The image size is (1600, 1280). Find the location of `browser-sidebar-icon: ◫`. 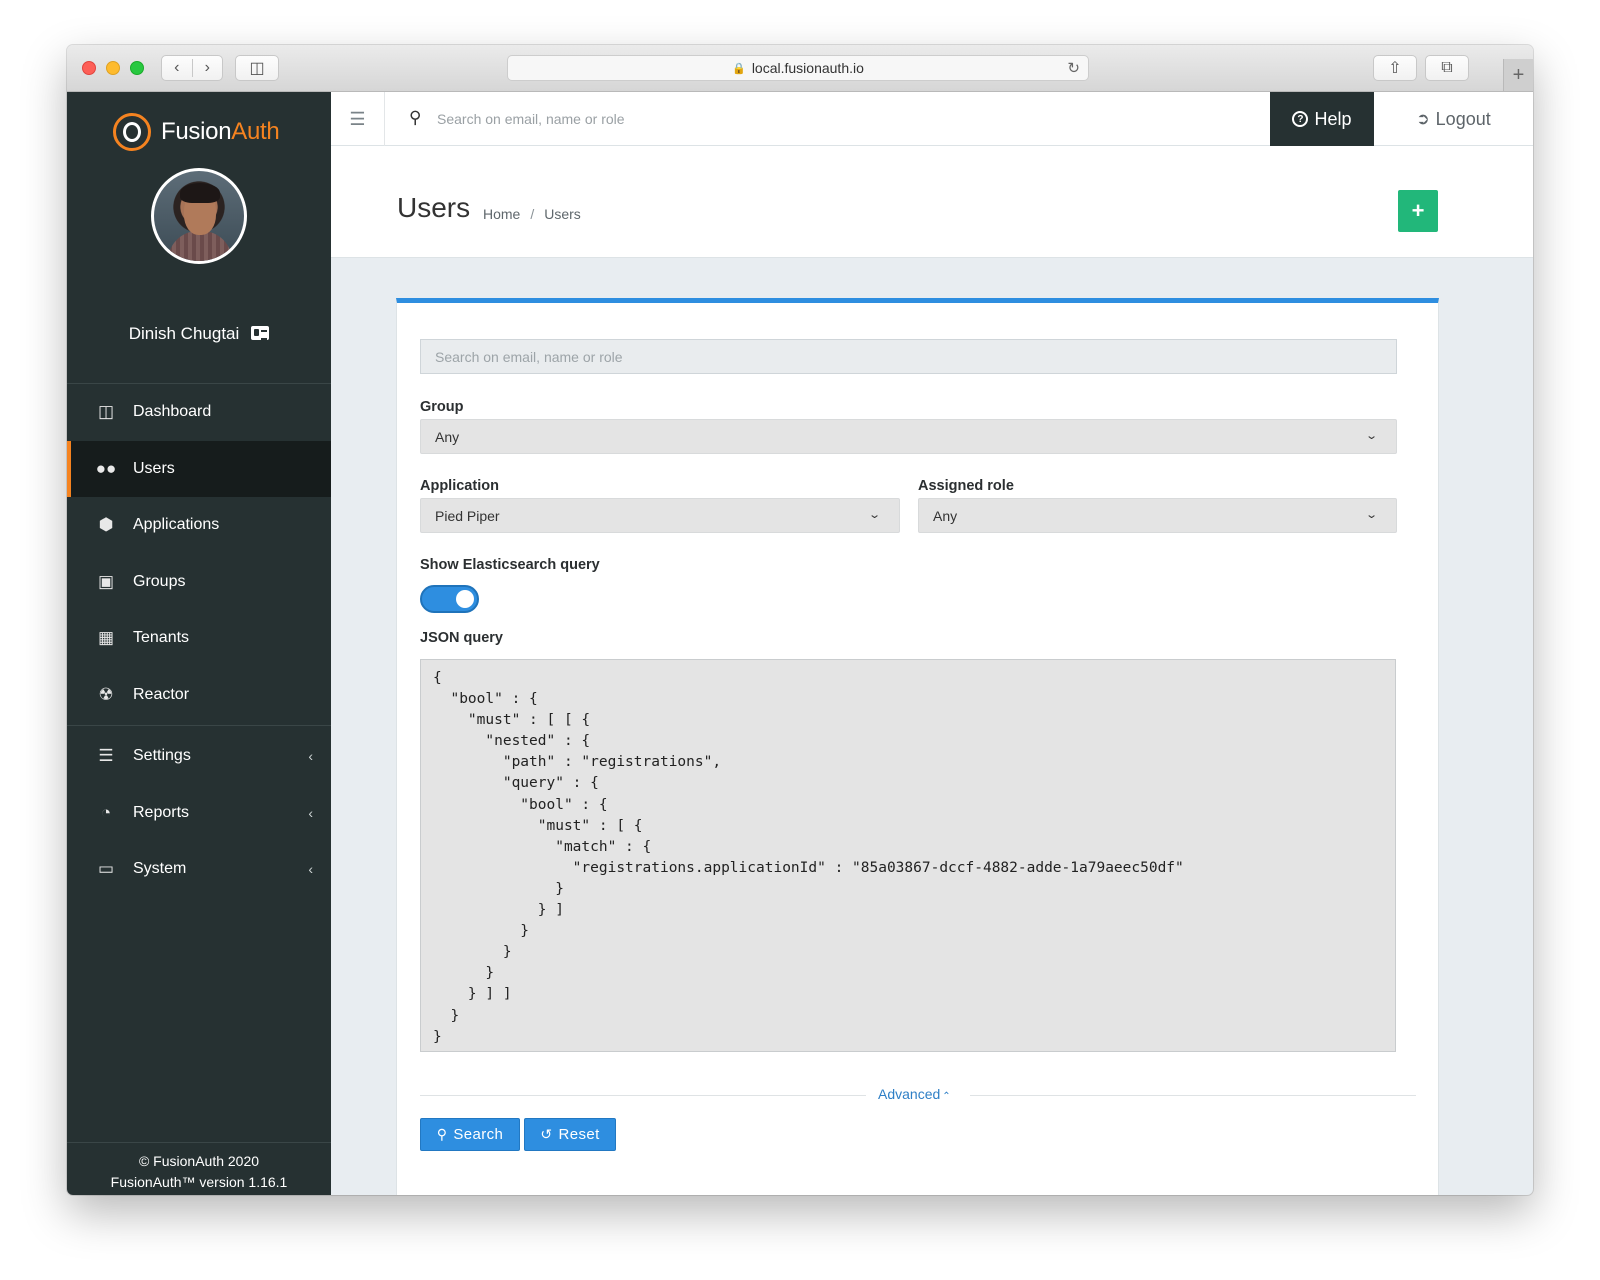

browser-sidebar-icon: ◫ is located at coordinates (257, 68).